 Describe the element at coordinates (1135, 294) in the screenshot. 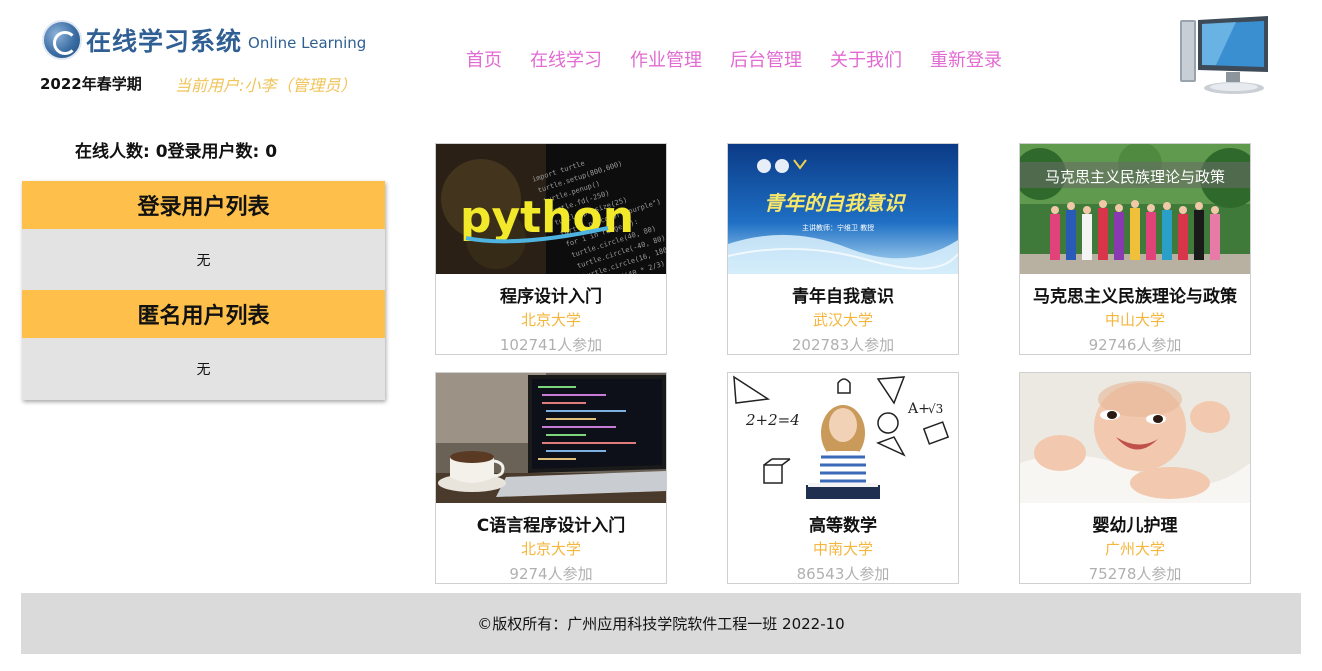

I see `course-title: 马克思主义民族理论与政策` at that location.